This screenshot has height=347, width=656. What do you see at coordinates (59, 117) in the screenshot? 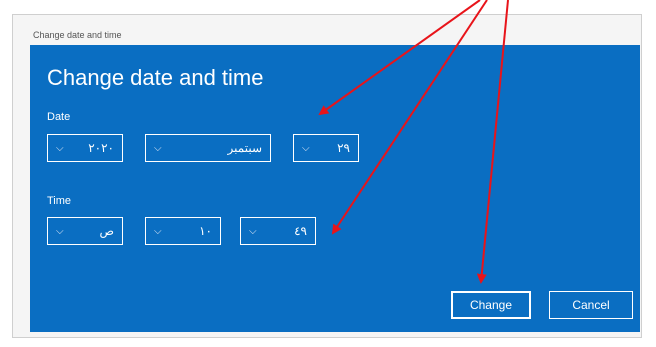
I see `date-label: Date` at bounding box center [59, 117].